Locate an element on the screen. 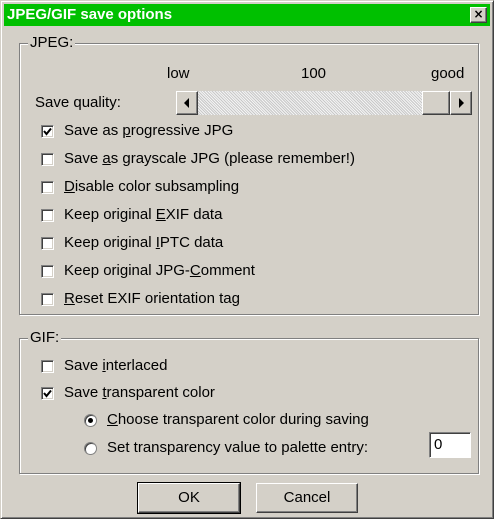 This screenshot has height=519, width=494. option-label-post: s grayscale JPG (please remember!) is located at coordinates (232, 158).